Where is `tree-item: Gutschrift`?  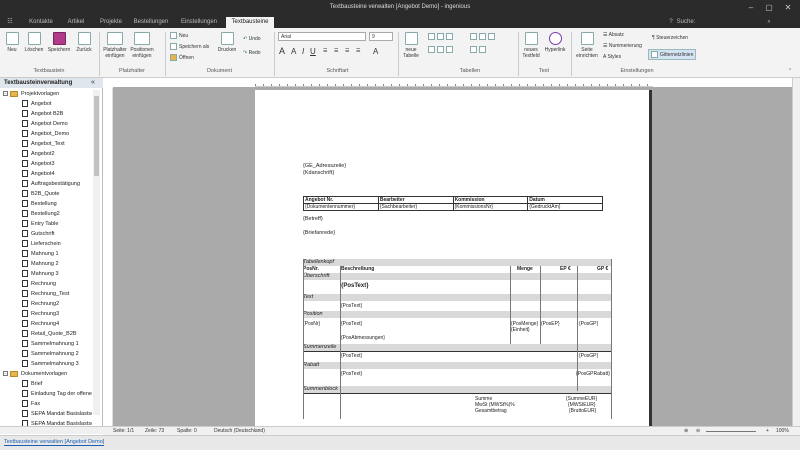 tree-item: Gutschrift is located at coordinates (57, 234).